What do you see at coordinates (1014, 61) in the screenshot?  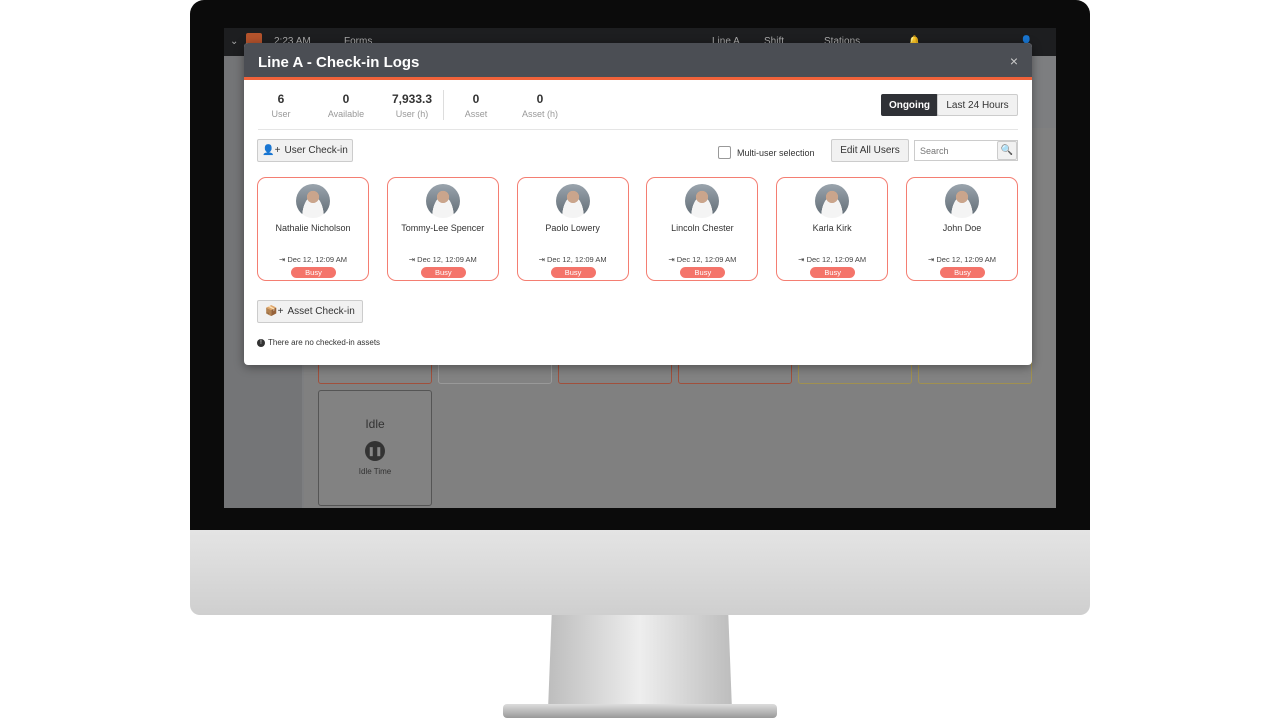 I see `close-icon: ×` at bounding box center [1014, 61].